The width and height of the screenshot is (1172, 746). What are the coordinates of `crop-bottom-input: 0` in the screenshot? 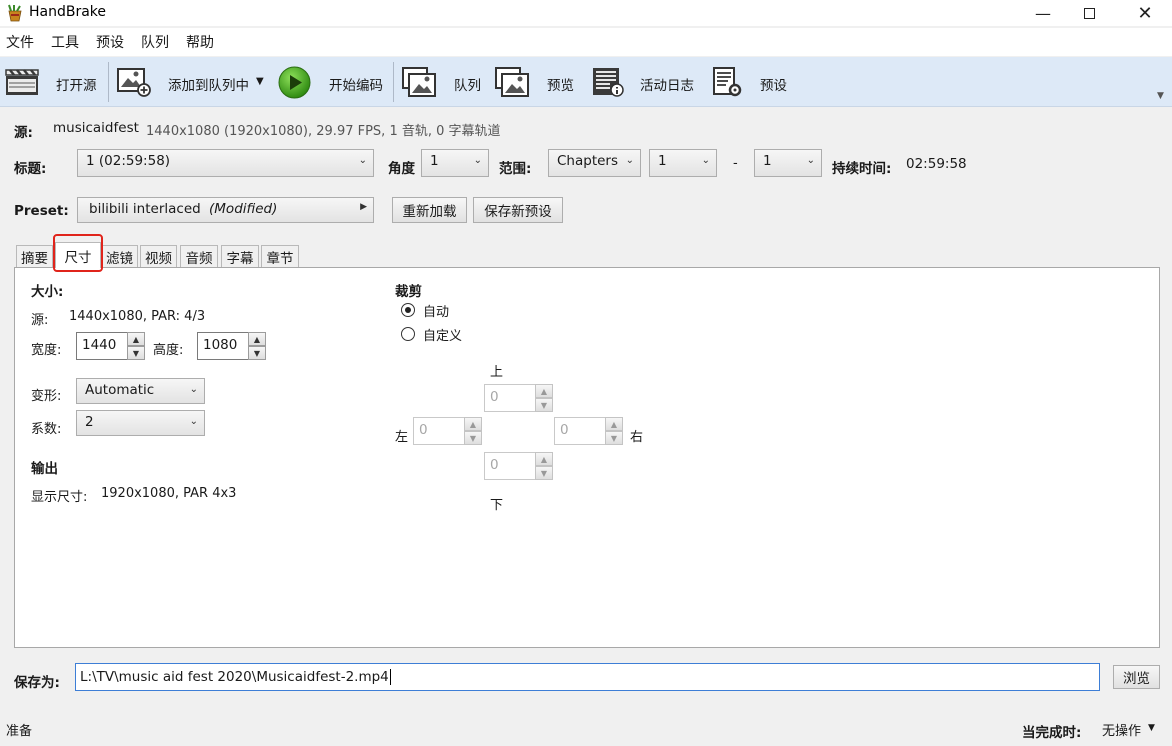 It's located at (510, 466).